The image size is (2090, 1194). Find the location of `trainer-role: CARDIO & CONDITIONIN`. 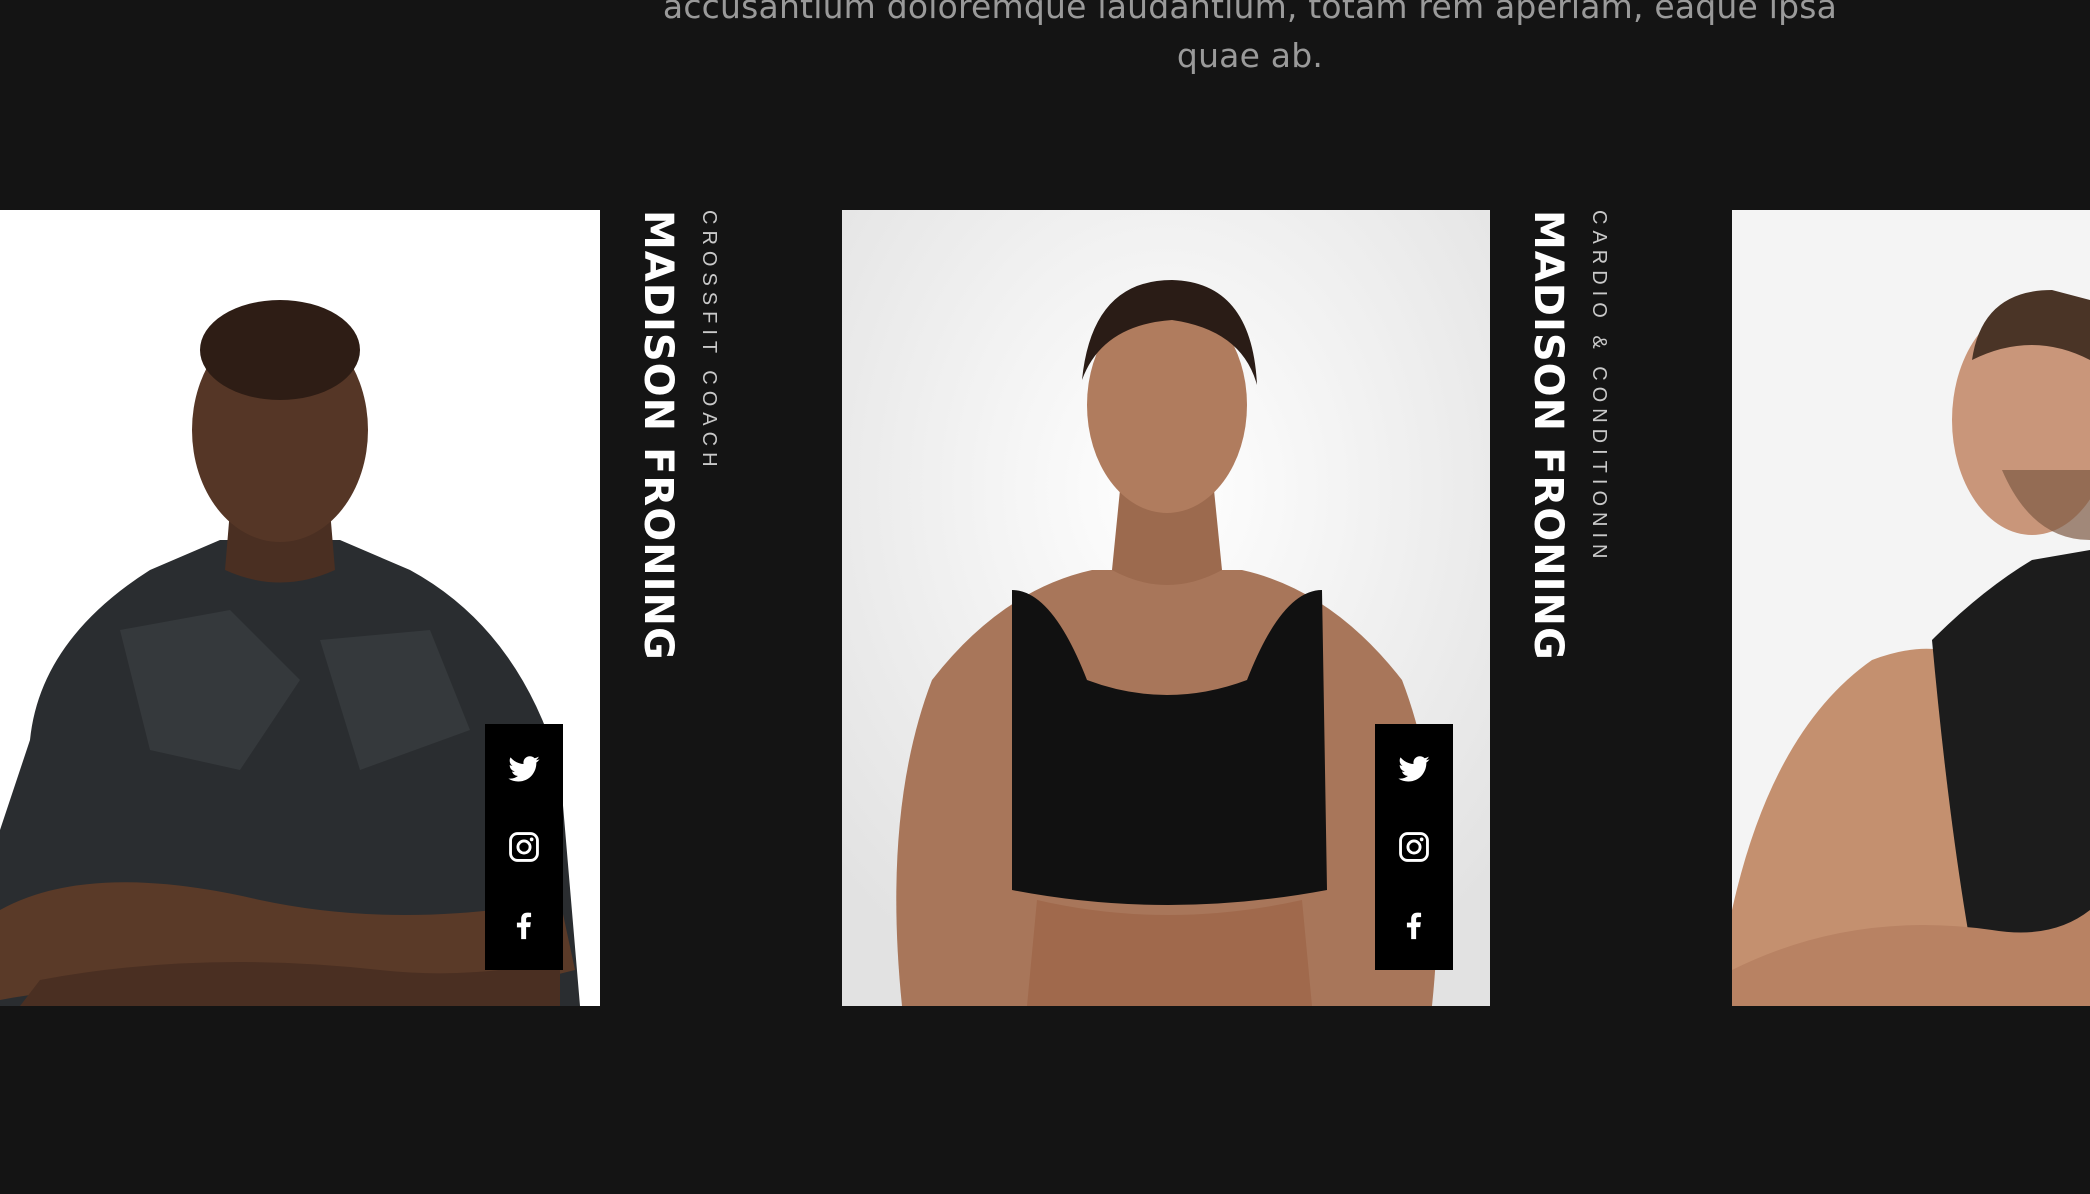

trainer-role: CARDIO & CONDITIONIN is located at coordinates (1599, 387).